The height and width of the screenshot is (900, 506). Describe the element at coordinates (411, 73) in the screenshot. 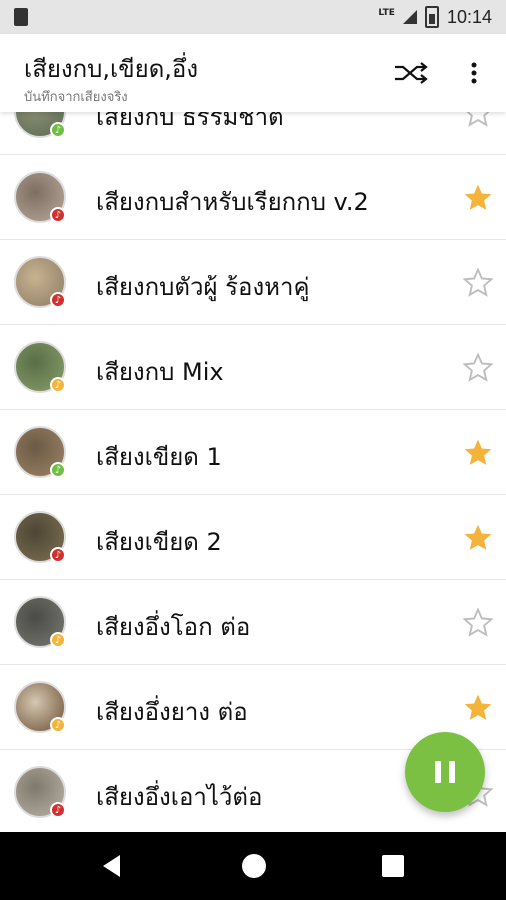

I see `shuffle-icon` at that location.